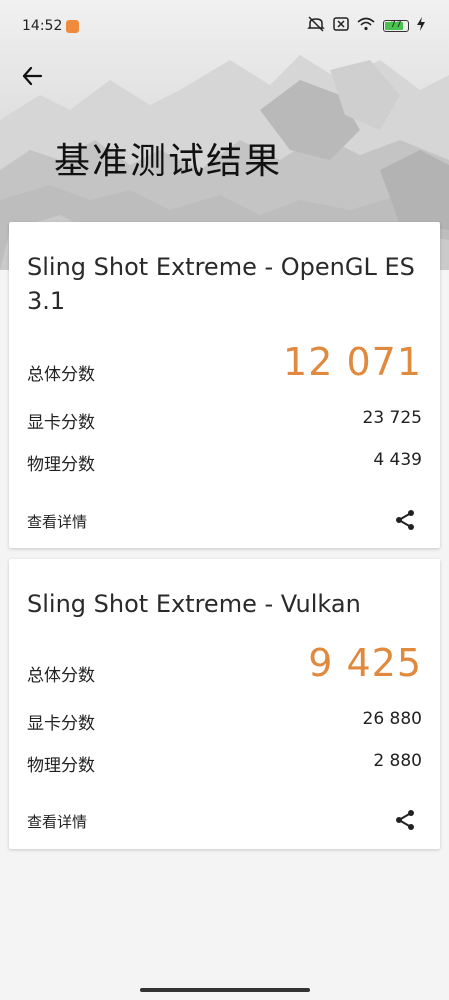 This screenshot has height=1000, width=449. What do you see at coordinates (73, 26) in the screenshot?
I see `notification-app-icon` at bounding box center [73, 26].